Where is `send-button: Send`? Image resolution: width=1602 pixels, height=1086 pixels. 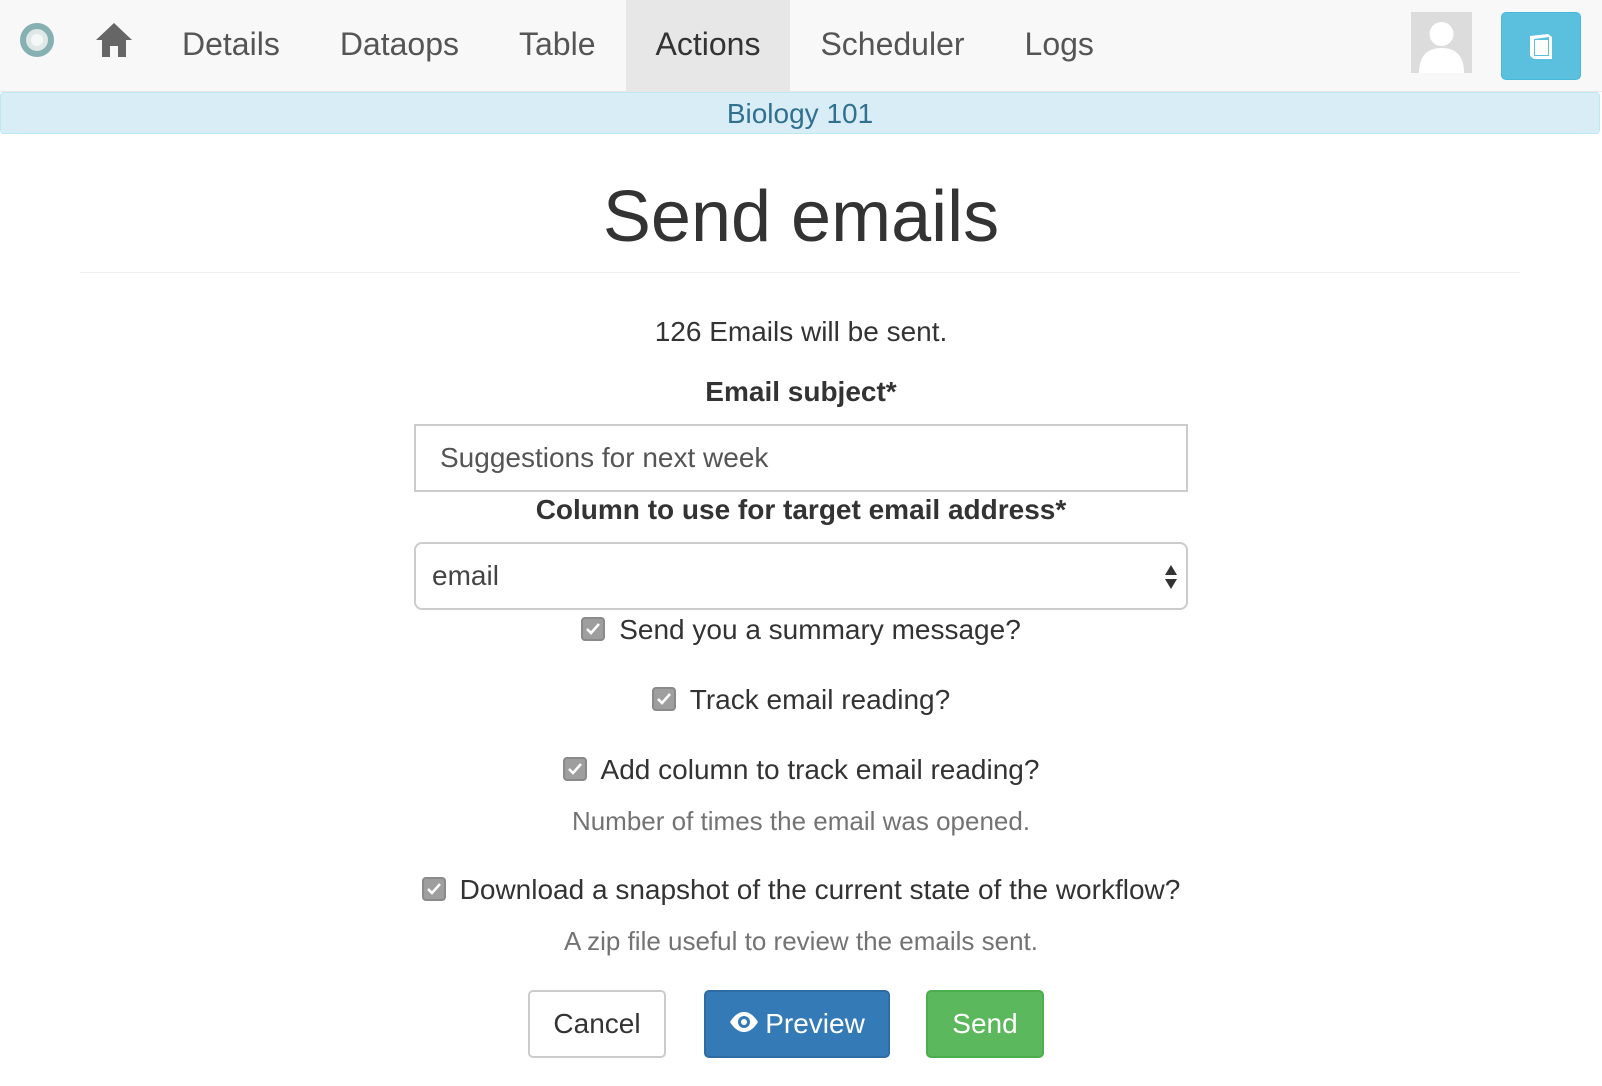
send-button: Send is located at coordinates (985, 1024).